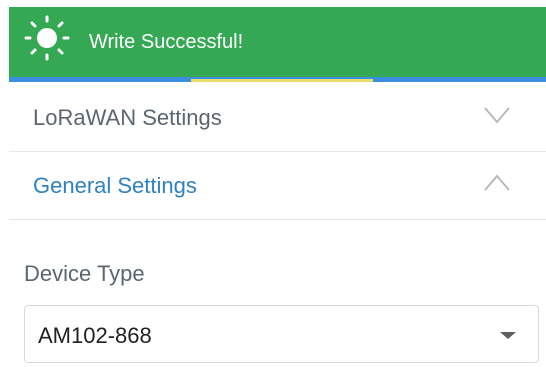 This screenshot has height=367, width=546. What do you see at coordinates (282, 80) in the screenshot?
I see `toast-progress-highlight` at bounding box center [282, 80].